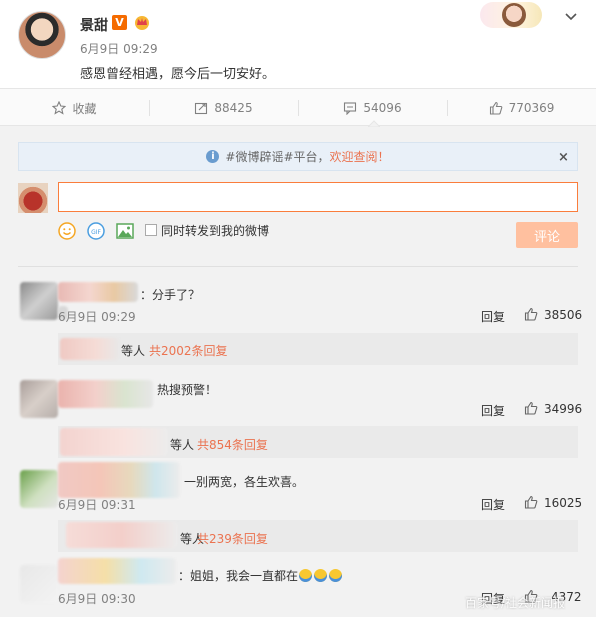  Describe the element at coordinates (151, 230) in the screenshot. I see `repost-checkbox` at that location.